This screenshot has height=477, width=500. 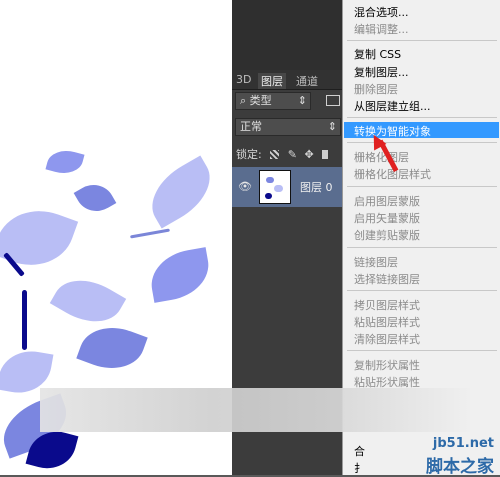 What do you see at coordinates (392, 131) in the screenshot?
I see `menu-item-convert-smart-object: 转换为智能对象` at bounding box center [392, 131].